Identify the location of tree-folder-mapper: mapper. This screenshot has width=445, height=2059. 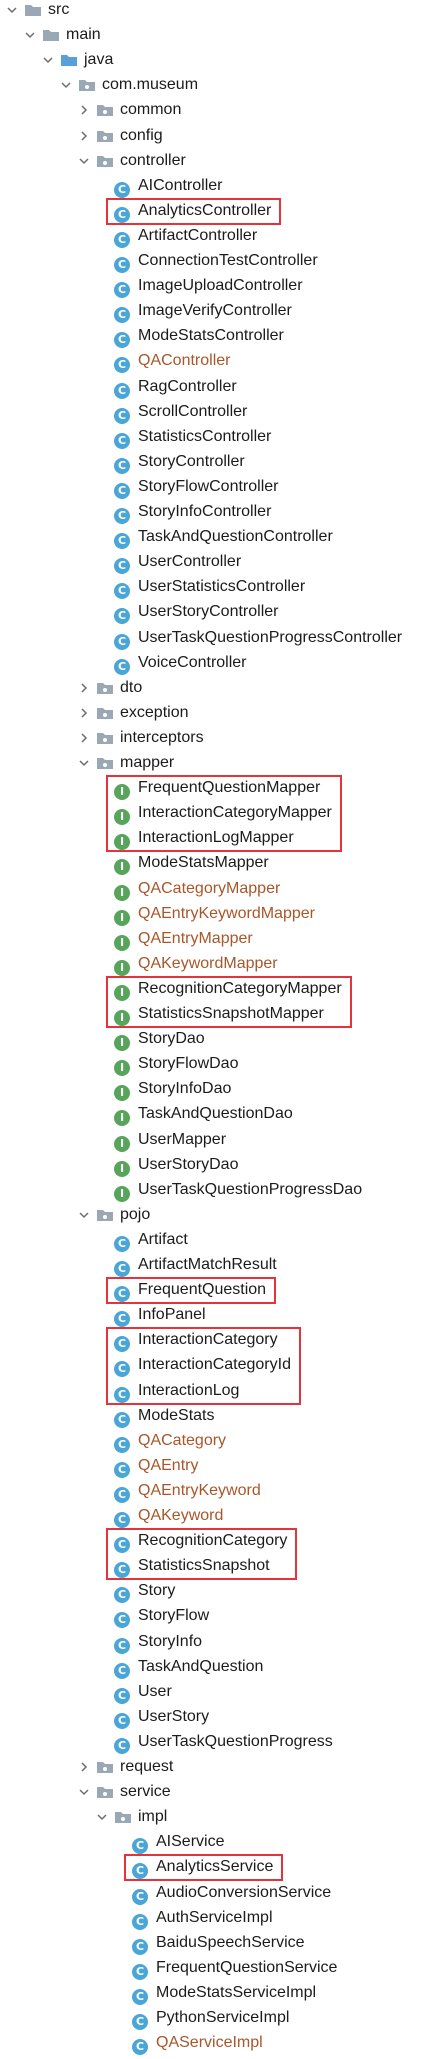
(126, 763).